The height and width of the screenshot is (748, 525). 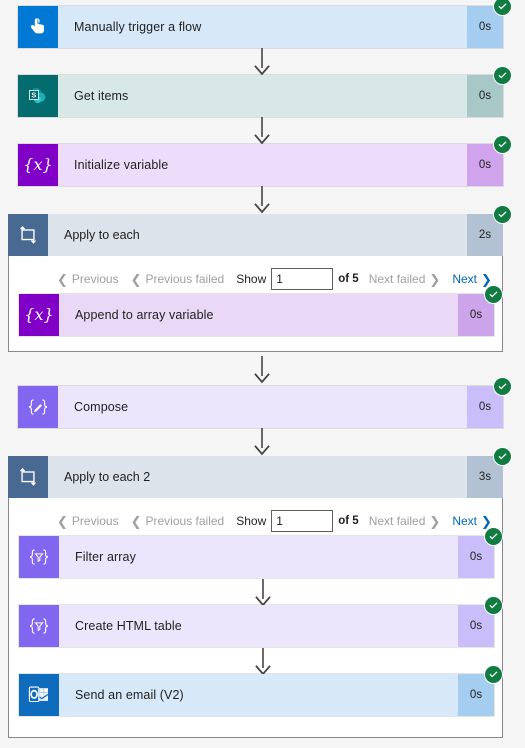 What do you see at coordinates (258, 626) in the screenshot?
I see `step-title: Create HTML table` at bounding box center [258, 626].